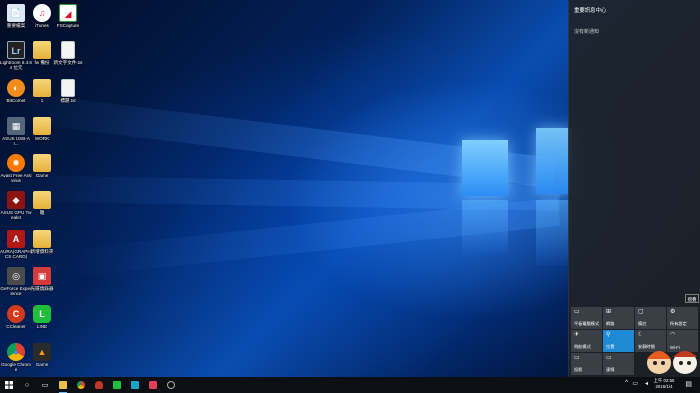 The height and width of the screenshot is (393, 700). I want to click on start-button, so click(9, 385).